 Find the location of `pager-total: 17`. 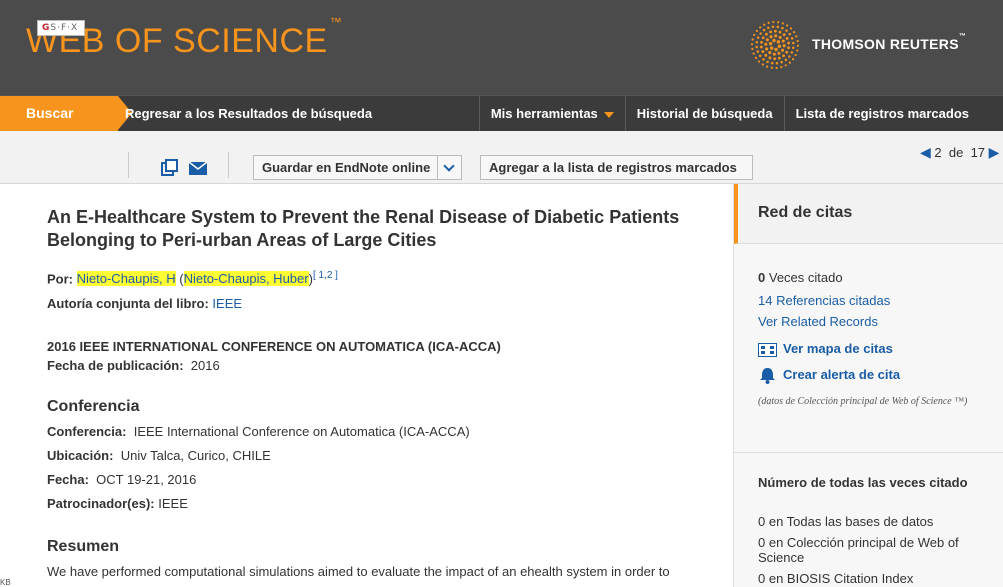

pager-total: 17 is located at coordinates (978, 152).